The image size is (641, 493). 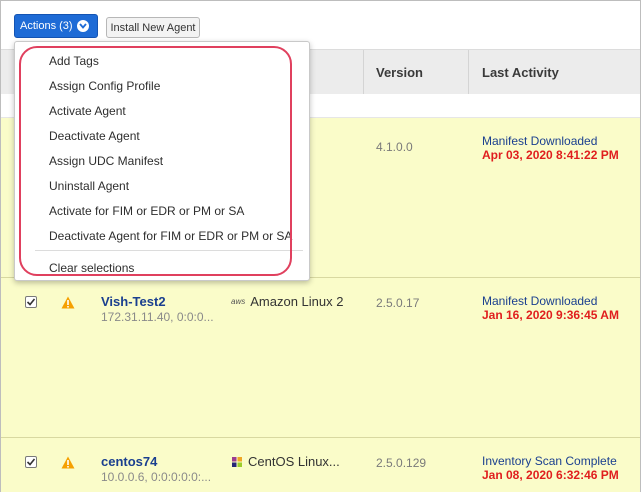 I want to click on agent-version: 2.5.0.129, so click(x=401, y=463).